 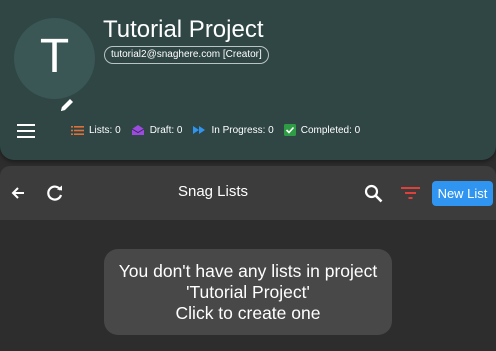 I want to click on owner-chip: tutorial2@snaghere.com [Creator], so click(x=186, y=55).